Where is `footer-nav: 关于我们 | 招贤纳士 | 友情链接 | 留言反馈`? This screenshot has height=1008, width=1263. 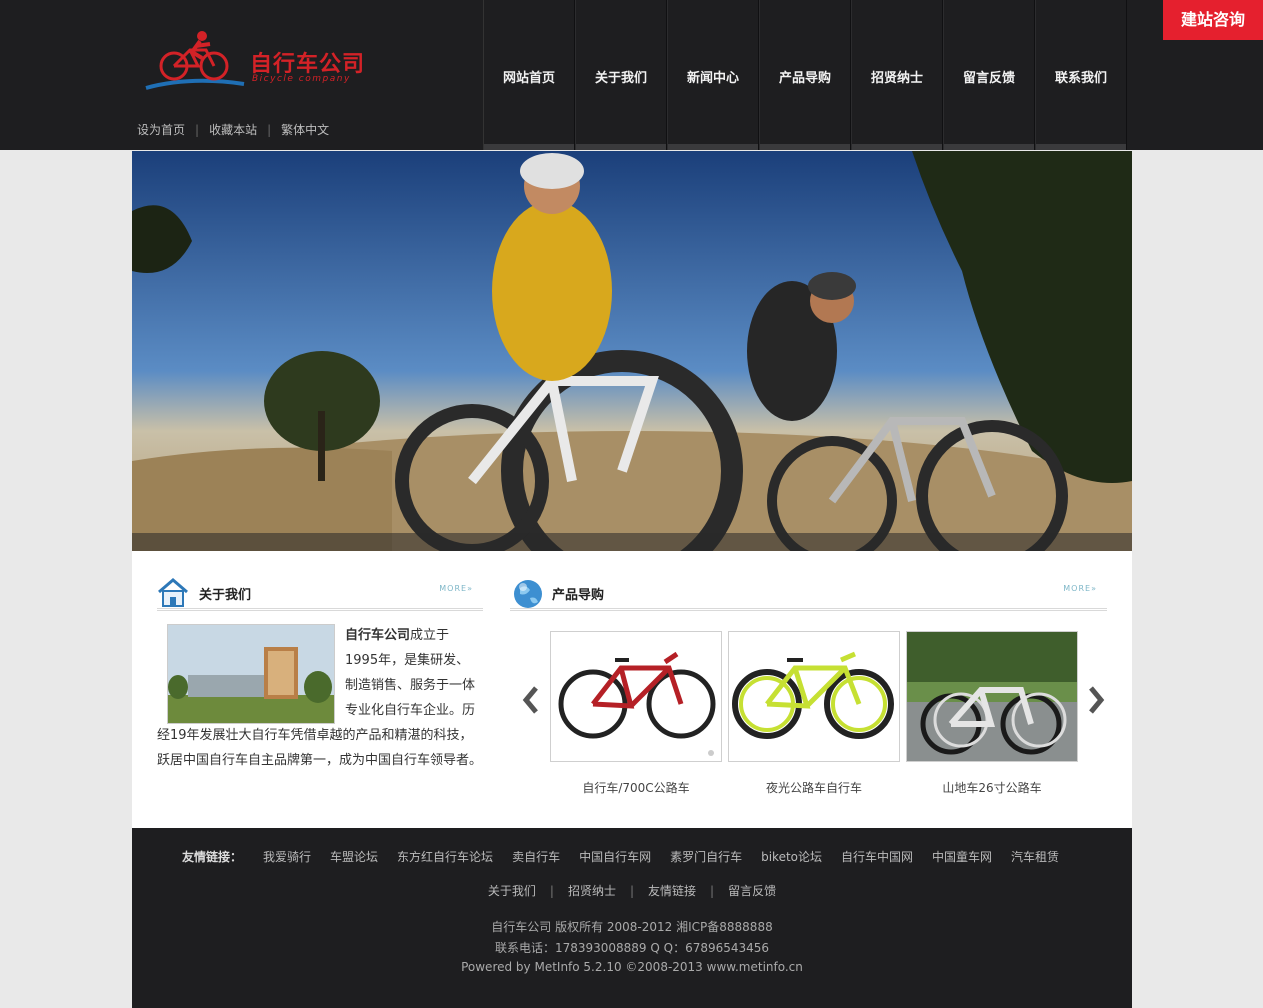
footer-nav: 关于我们 | 招贤纳士 | 友情链接 | 留言反馈 is located at coordinates (632, 890).